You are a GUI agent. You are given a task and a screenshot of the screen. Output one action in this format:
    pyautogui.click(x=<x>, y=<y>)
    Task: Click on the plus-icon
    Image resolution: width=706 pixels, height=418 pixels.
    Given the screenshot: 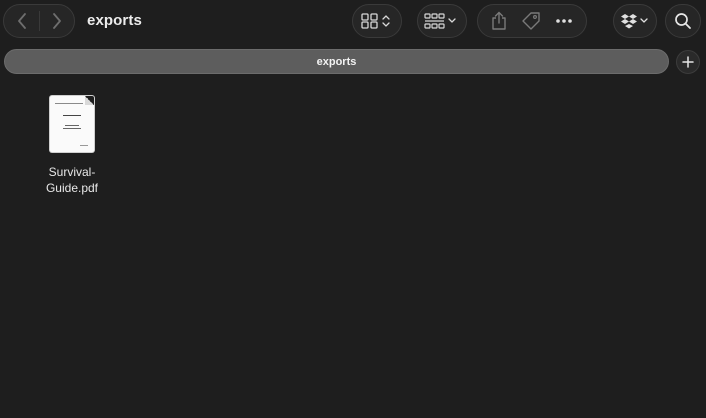 What is the action you would take?
    pyautogui.click(x=688, y=62)
    